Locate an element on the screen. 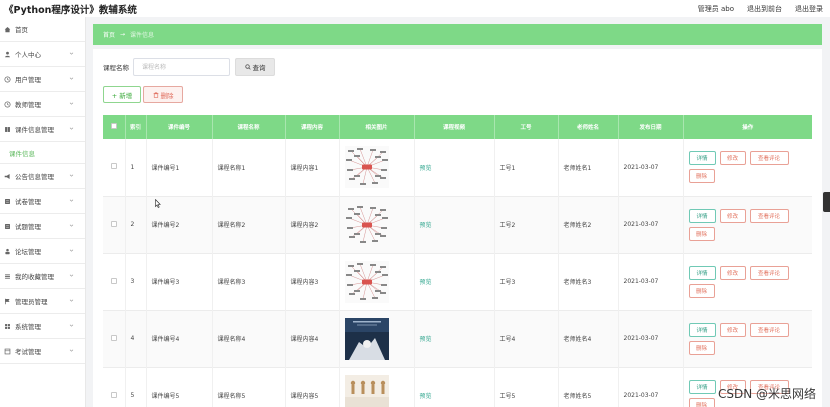 The height and width of the screenshot is (407, 830). courseware-code: 课件编号4 is located at coordinates (179, 338).